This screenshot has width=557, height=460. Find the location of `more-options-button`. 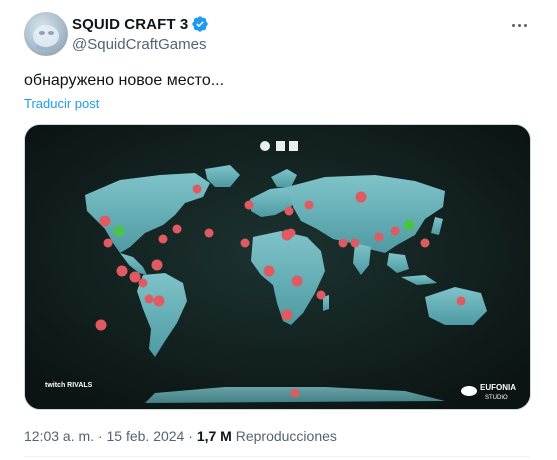

more-options-button is located at coordinates (519, 25).